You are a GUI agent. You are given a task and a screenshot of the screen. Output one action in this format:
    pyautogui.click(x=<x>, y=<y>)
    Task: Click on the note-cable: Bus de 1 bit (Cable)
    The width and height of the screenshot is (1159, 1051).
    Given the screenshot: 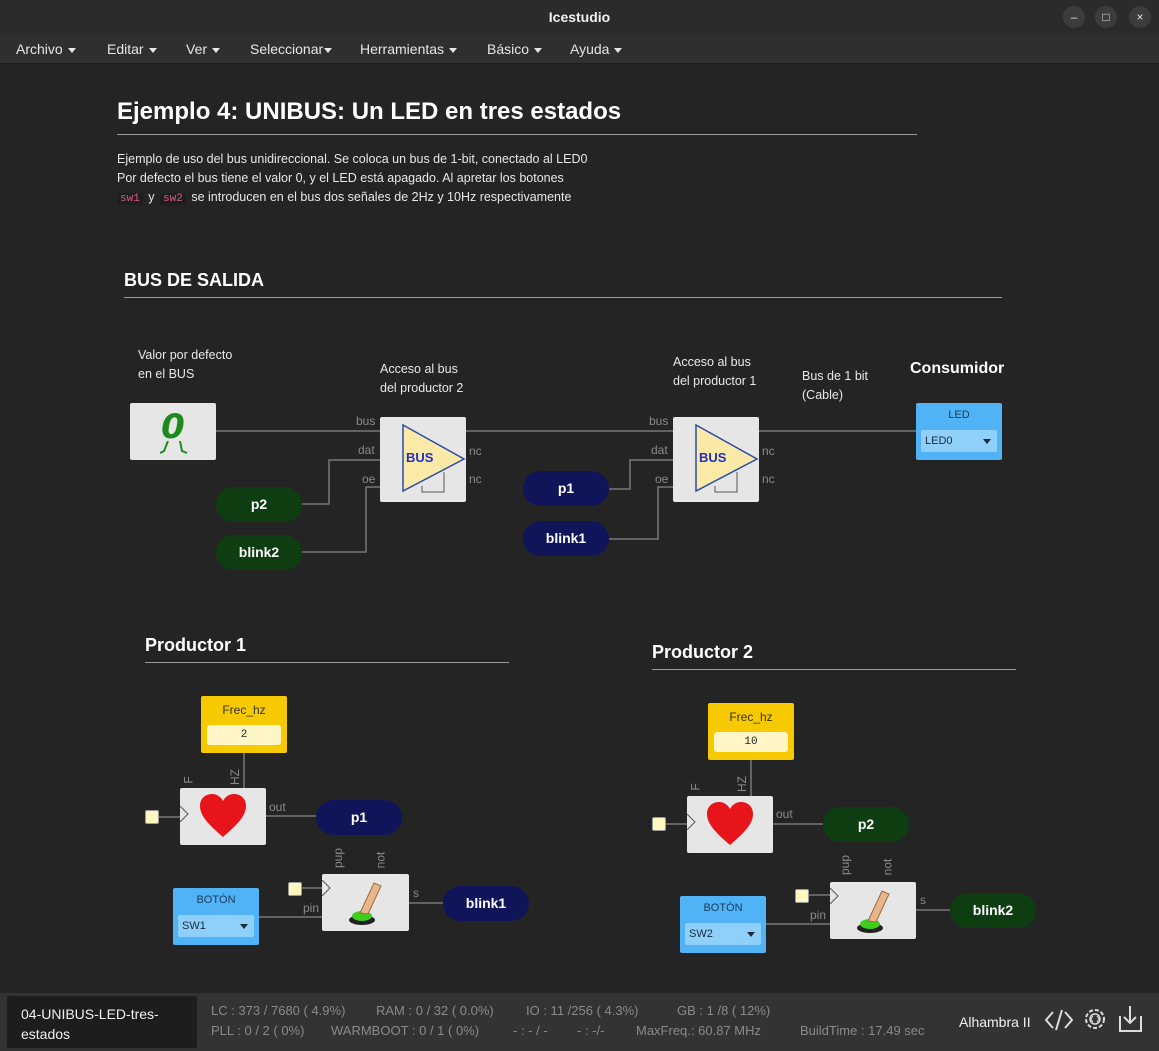 What is the action you would take?
    pyautogui.click(x=835, y=386)
    